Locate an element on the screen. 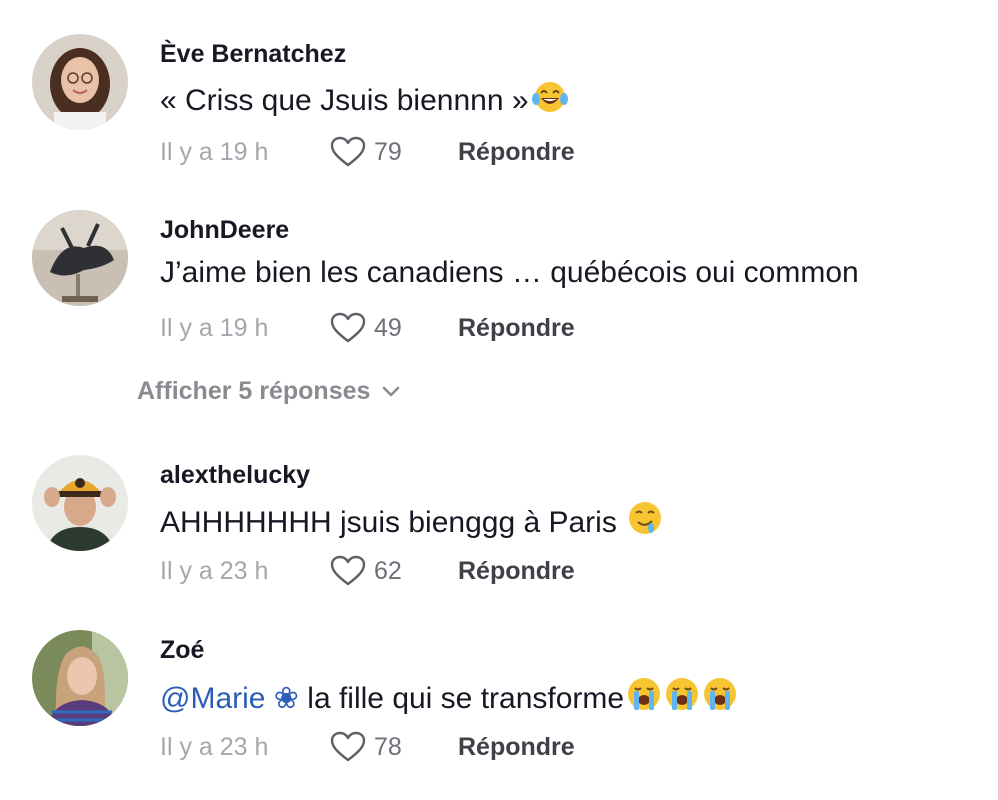 The height and width of the screenshot is (800, 998). comment-username: Zoé is located at coordinates (182, 650).